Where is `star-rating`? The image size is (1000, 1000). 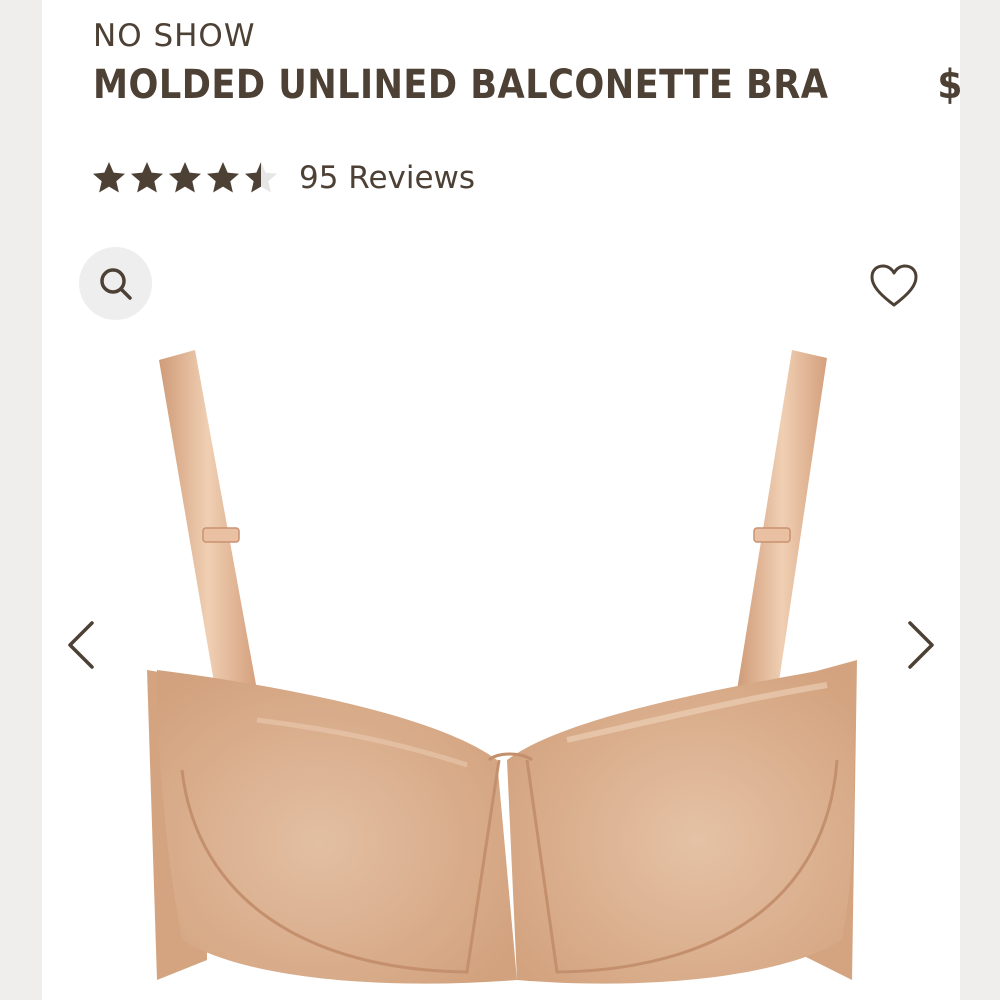
star-rating is located at coordinates (185, 178).